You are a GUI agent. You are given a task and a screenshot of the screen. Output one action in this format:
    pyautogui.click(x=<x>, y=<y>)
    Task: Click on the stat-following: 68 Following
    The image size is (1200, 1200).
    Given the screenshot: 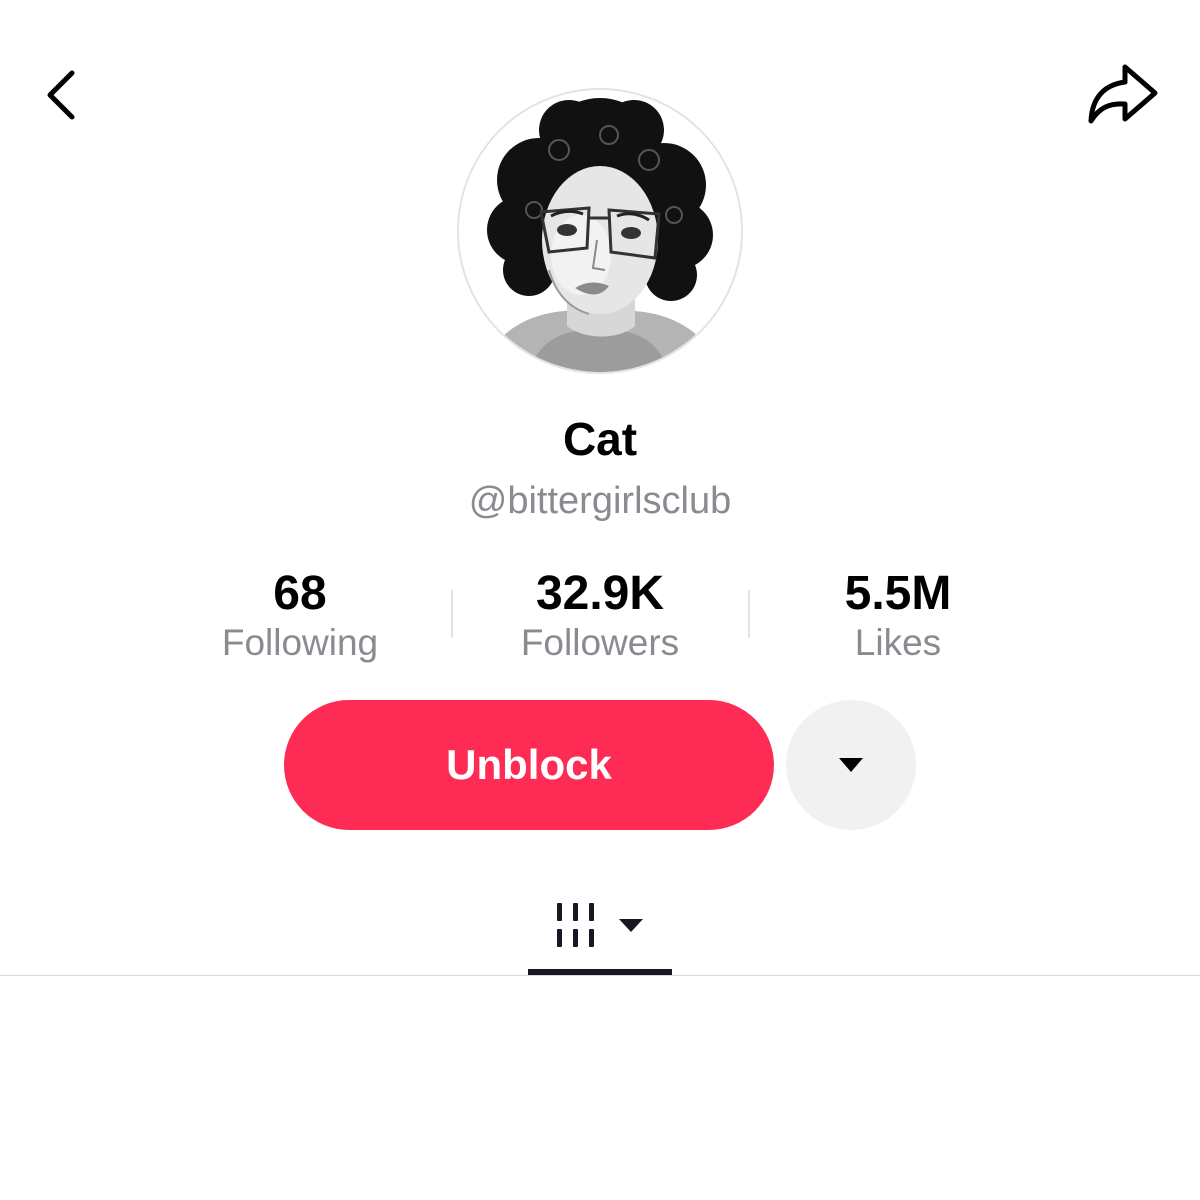 What is the action you would take?
    pyautogui.click(x=300, y=616)
    